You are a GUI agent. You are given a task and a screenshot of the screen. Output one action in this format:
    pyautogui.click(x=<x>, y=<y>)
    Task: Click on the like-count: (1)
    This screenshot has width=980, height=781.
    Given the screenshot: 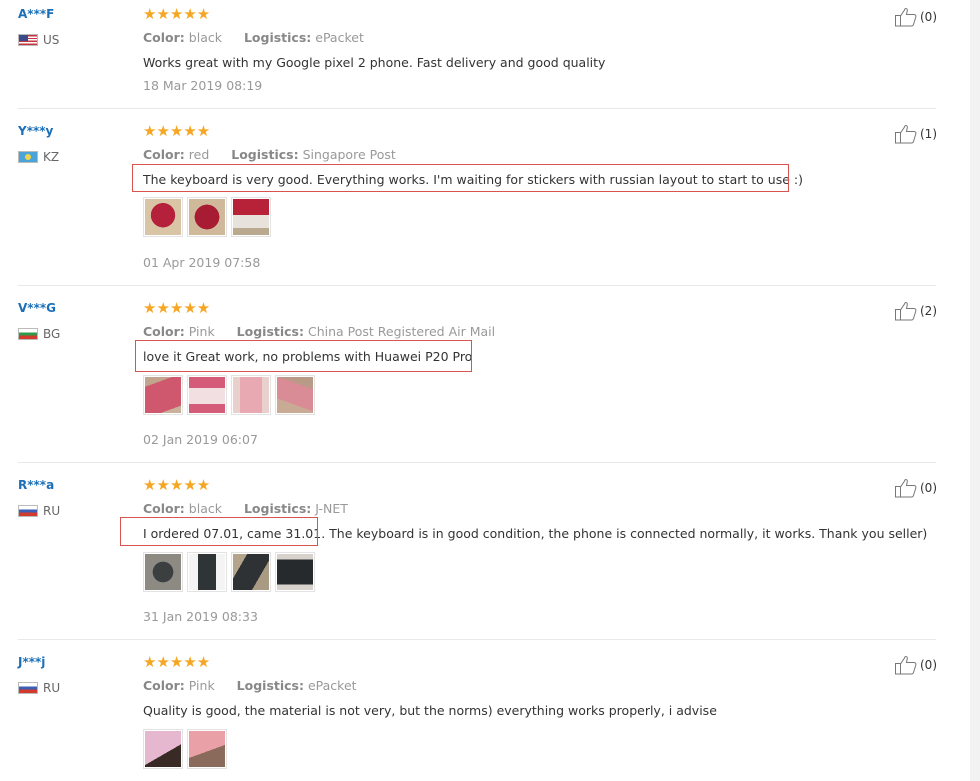 What is the action you would take?
    pyautogui.click(x=928, y=134)
    